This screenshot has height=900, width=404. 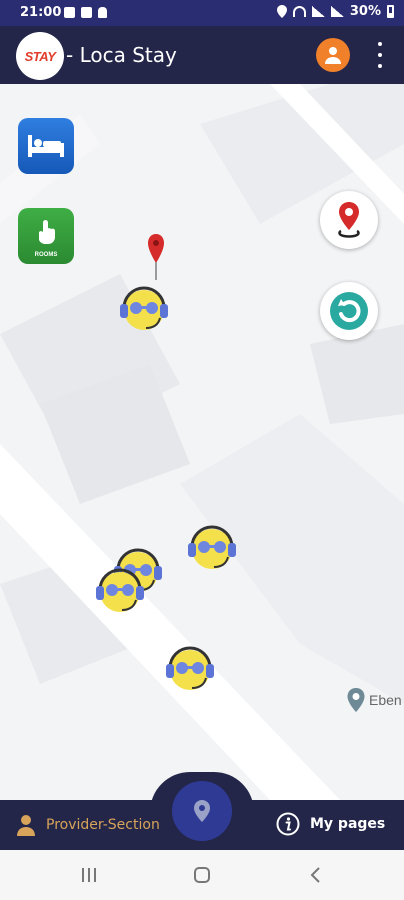 I want to click on logo-text: STAY, so click(x=40, y=56).